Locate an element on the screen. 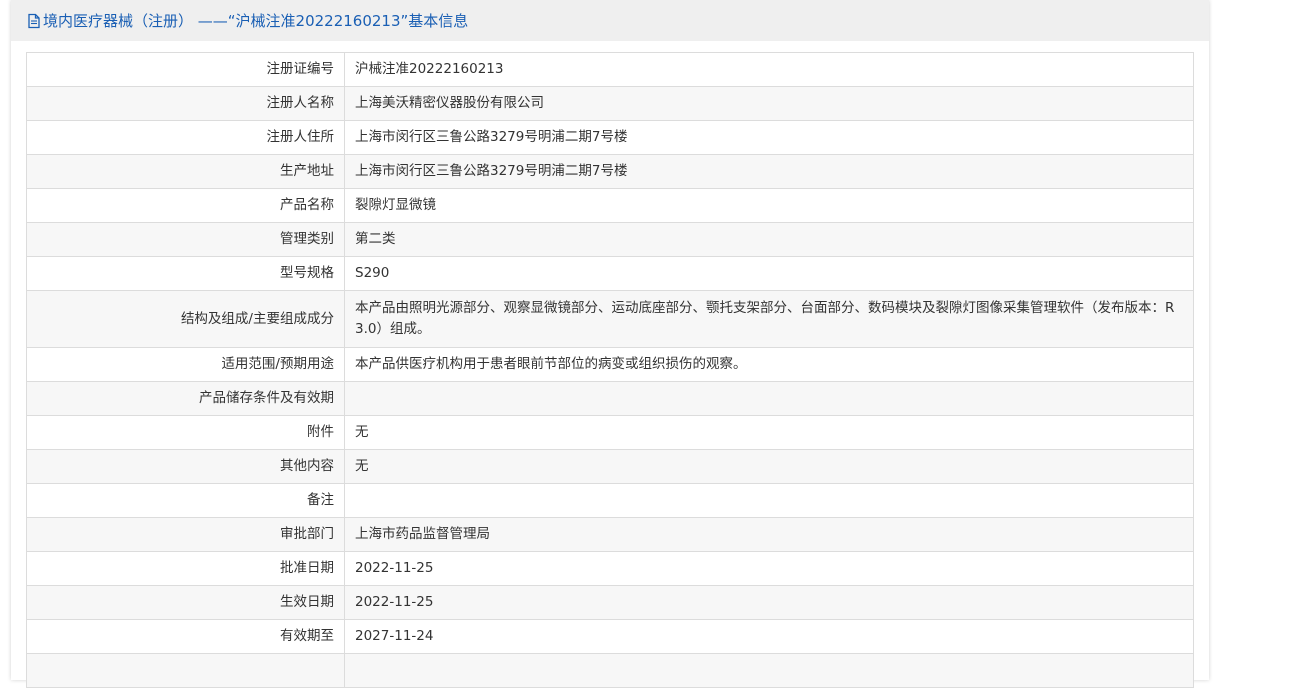 The image size is (1314, 688). table-row: 批准日期 2022-11-25 is located at coordinates (610, 568).